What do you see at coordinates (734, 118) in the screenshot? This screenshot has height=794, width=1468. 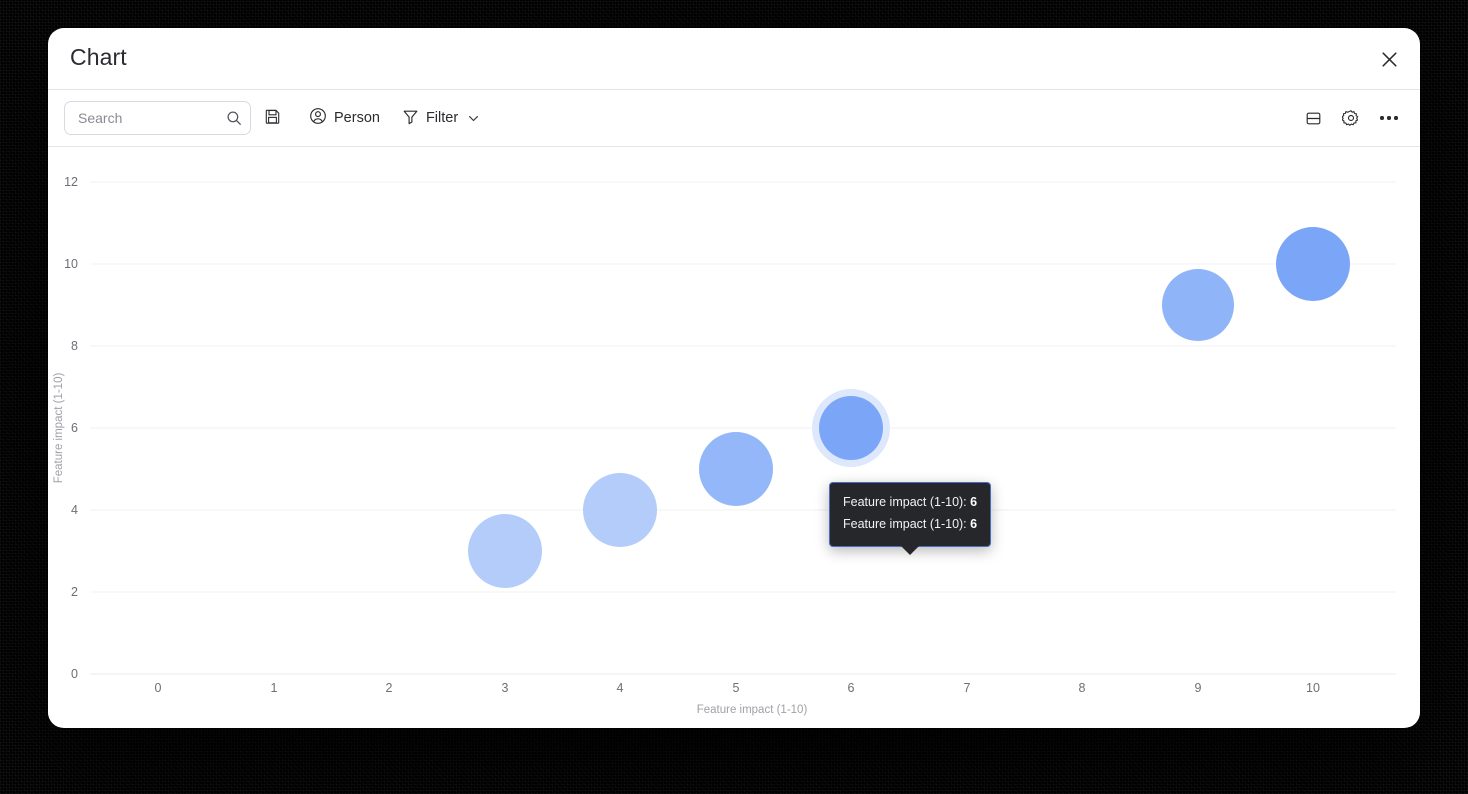 I see `chart-toolbar: Person Filter` at bounding box center [734, 118].